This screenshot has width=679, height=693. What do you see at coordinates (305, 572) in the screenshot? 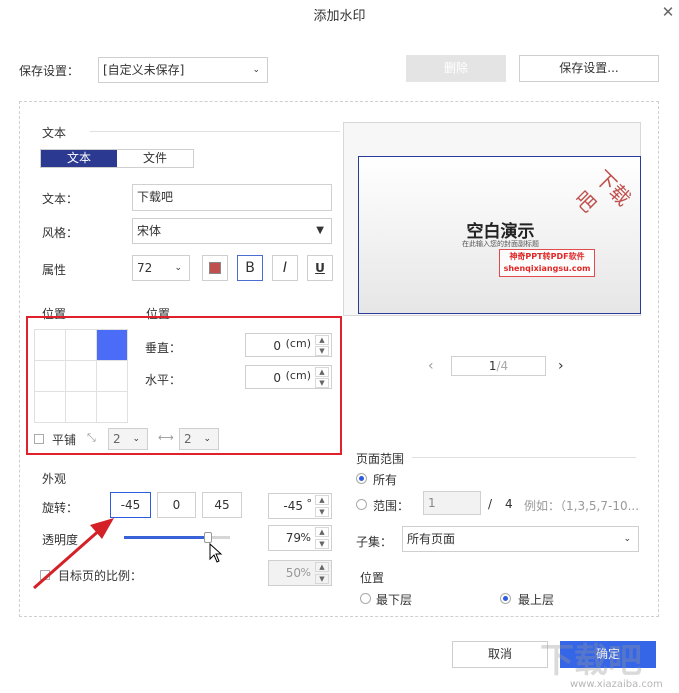
I see `scale-unit: %` at bounding box center [305, 572].